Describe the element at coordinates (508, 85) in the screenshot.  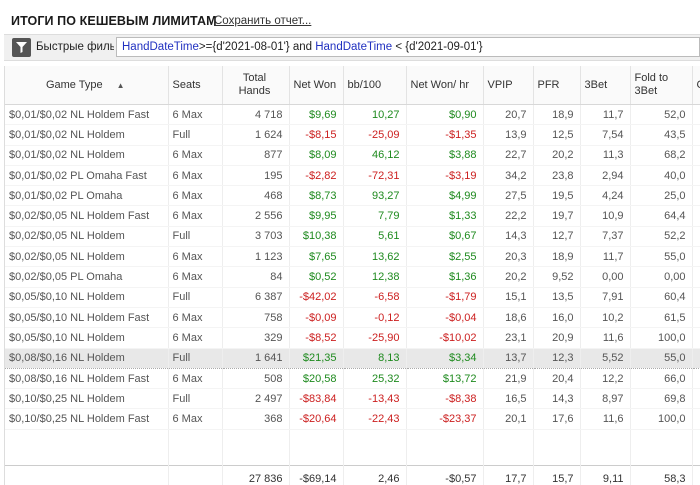
I see `column-header-vpip: VPIP` at that location.